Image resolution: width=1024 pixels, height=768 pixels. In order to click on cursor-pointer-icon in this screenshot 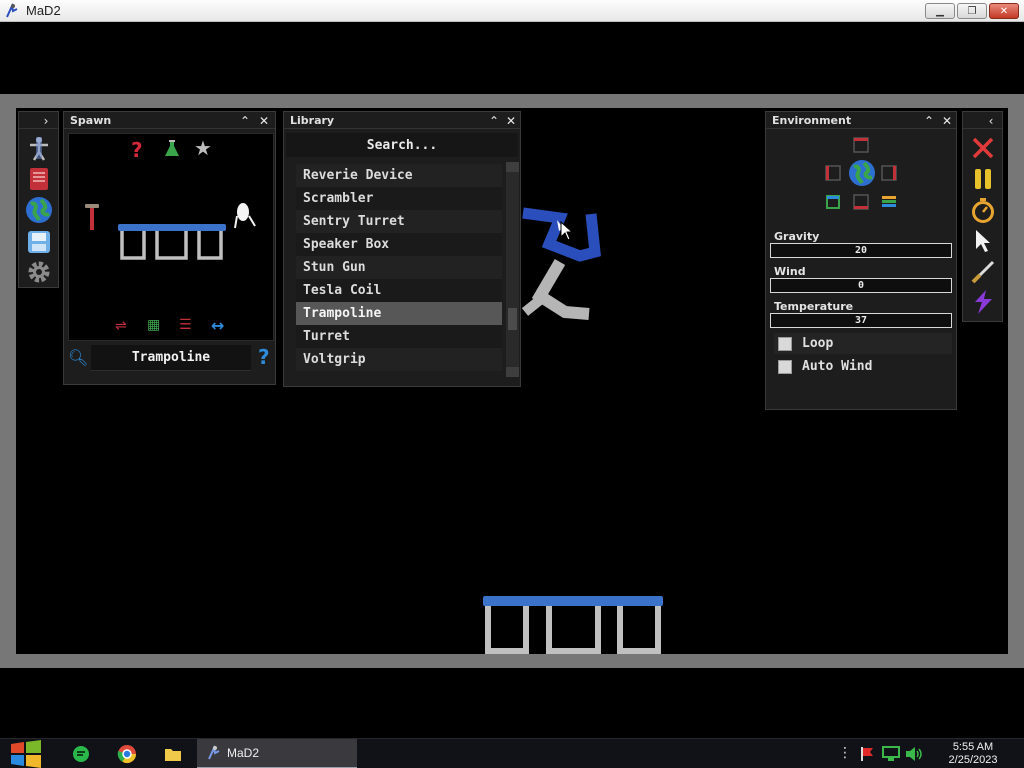, I will do `click(567, 231)`.